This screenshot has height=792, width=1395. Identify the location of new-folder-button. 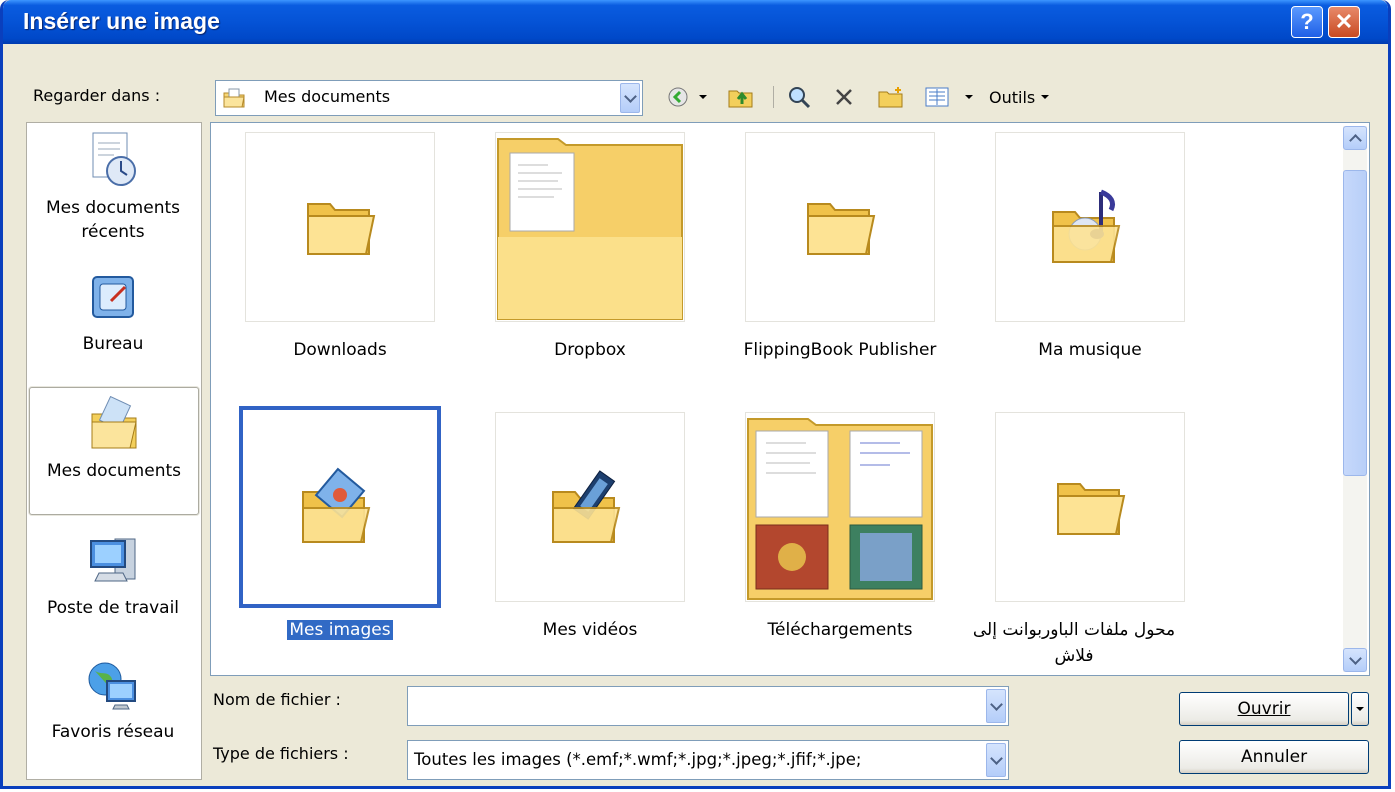
(891, 97).